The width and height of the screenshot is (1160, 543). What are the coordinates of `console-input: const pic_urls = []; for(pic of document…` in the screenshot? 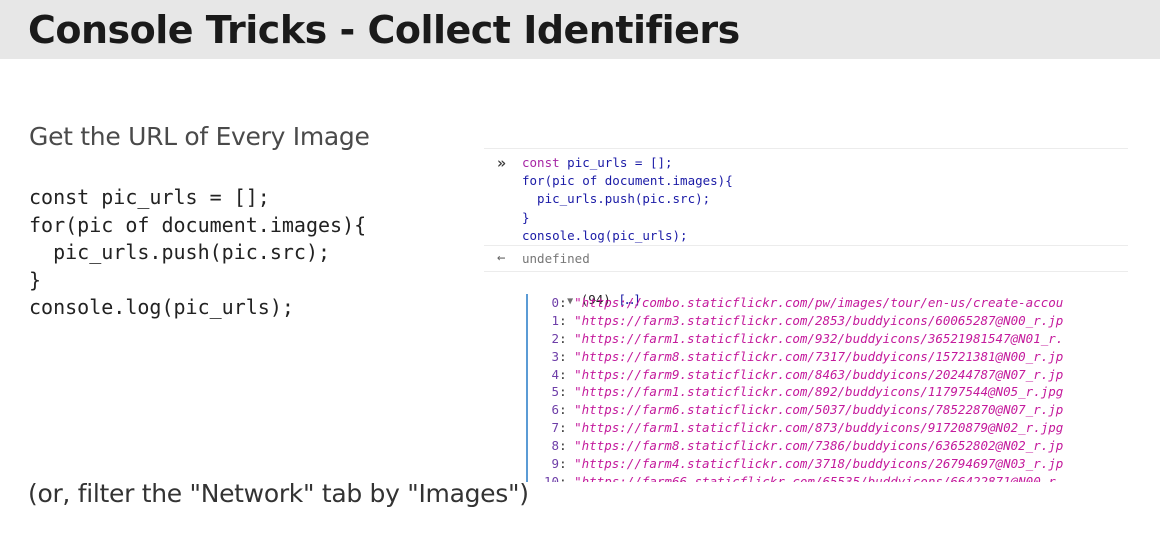 It's located at (627, 199).